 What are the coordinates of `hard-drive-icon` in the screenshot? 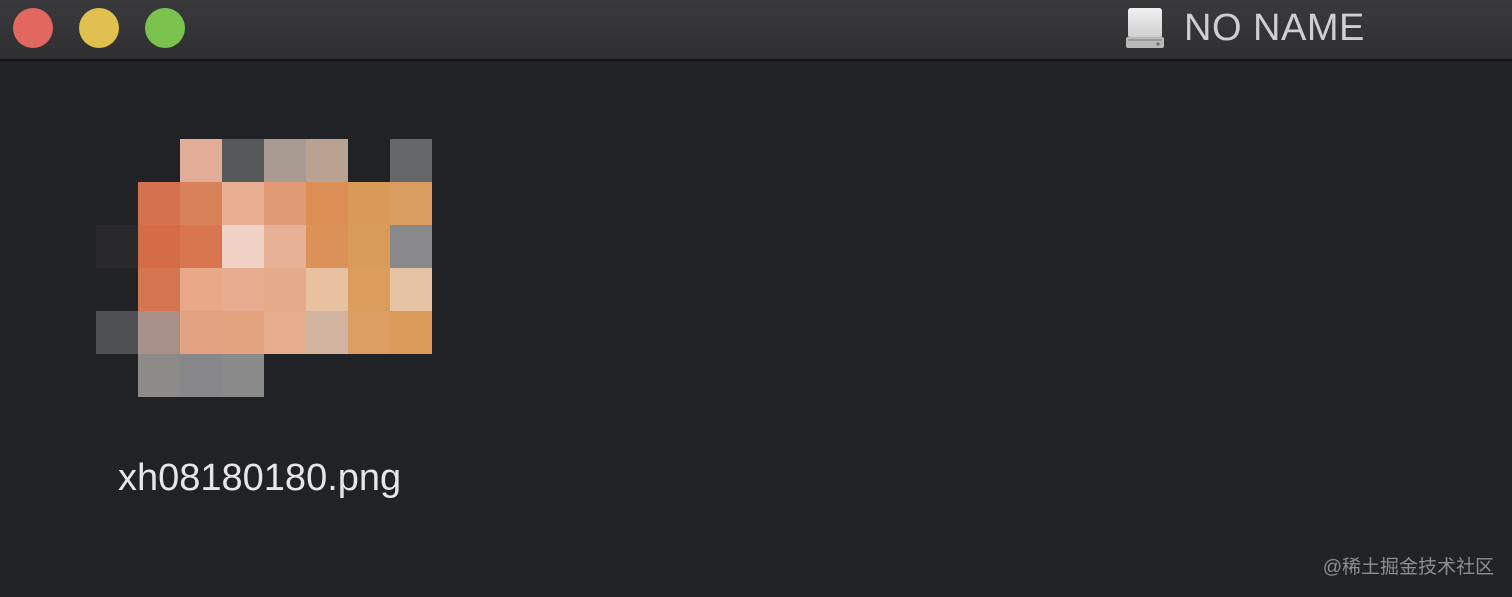 It's located at (1145, 28).